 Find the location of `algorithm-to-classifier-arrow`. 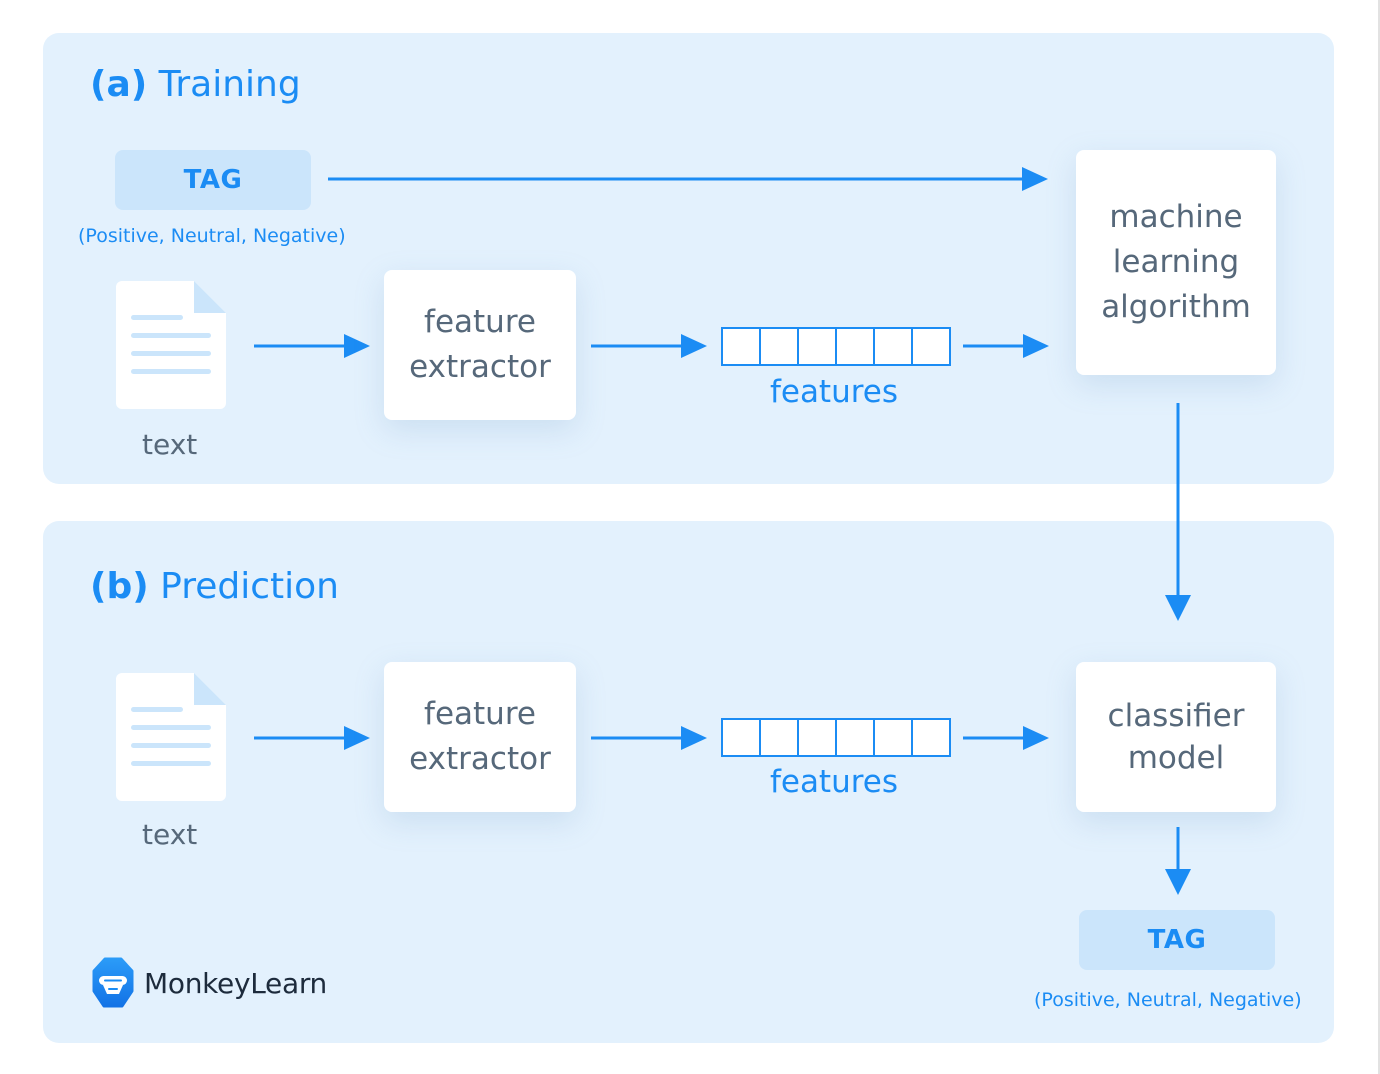

algorithm-to-classifier-arrow is located at coordinates (1178, 512).